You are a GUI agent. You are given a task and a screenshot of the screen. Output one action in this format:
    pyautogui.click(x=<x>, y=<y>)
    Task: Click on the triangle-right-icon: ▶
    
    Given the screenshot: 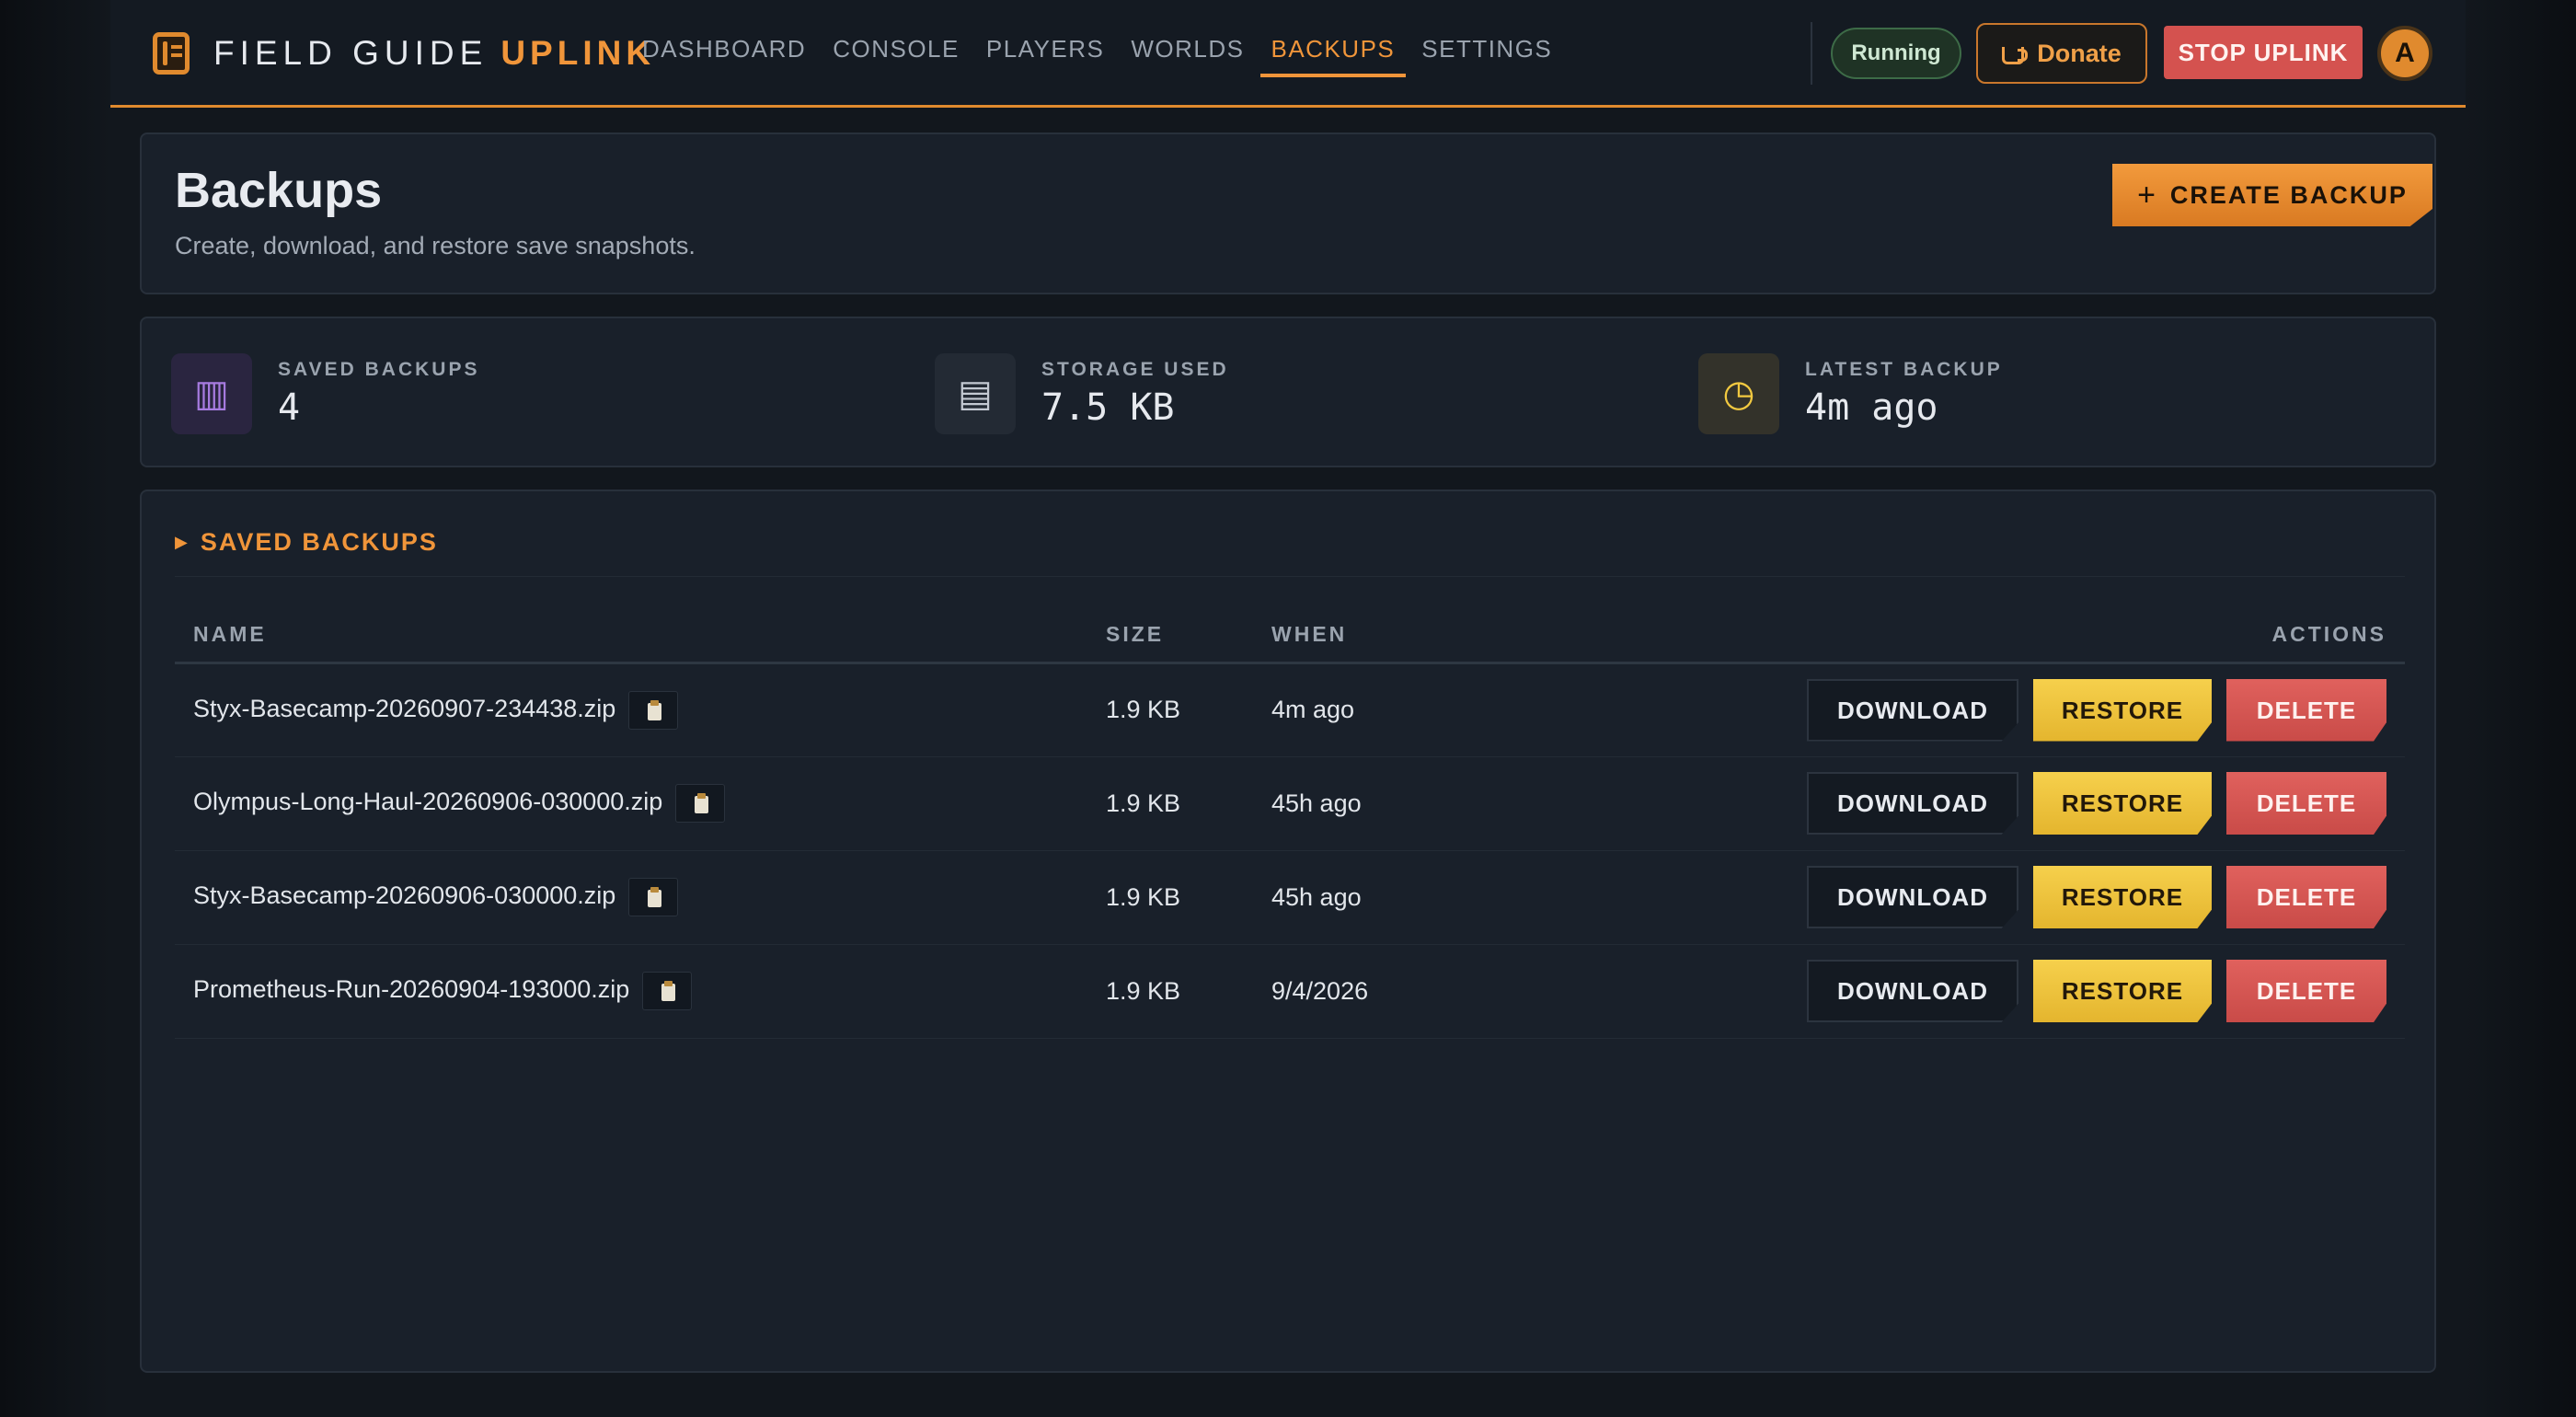 What is the action you would take?
    pyautogui.click(x=181, y=542)
    